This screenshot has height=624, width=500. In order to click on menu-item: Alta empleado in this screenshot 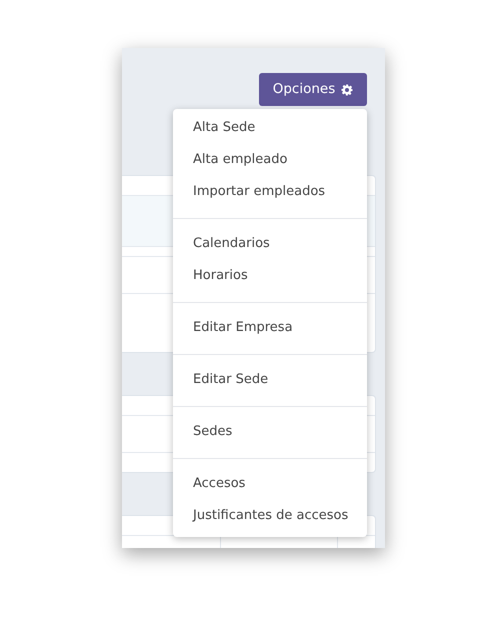, I will do `click(270, 160)`.